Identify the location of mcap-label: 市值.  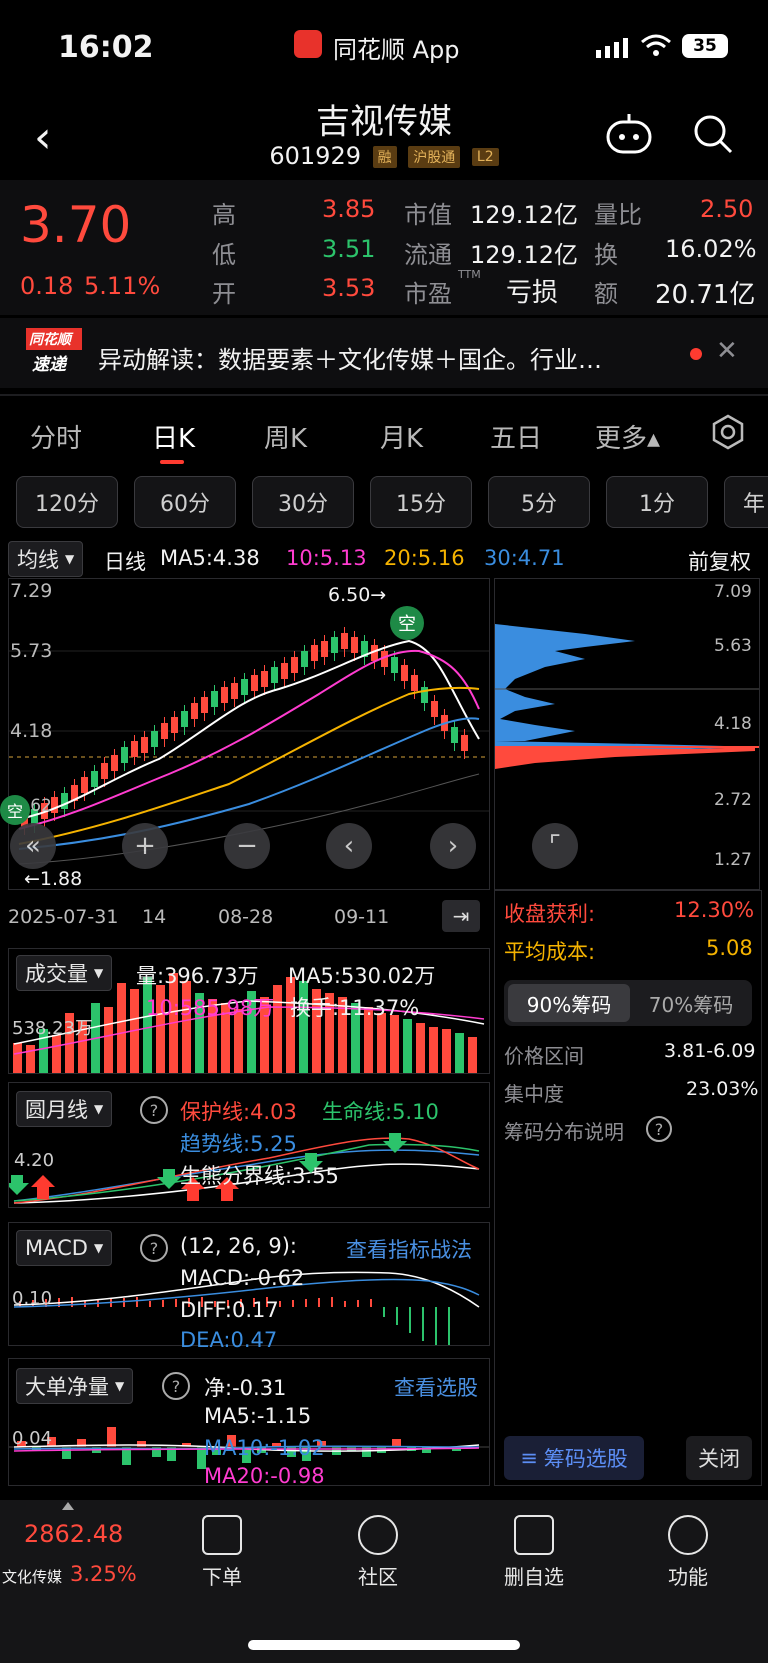
(428, 215).